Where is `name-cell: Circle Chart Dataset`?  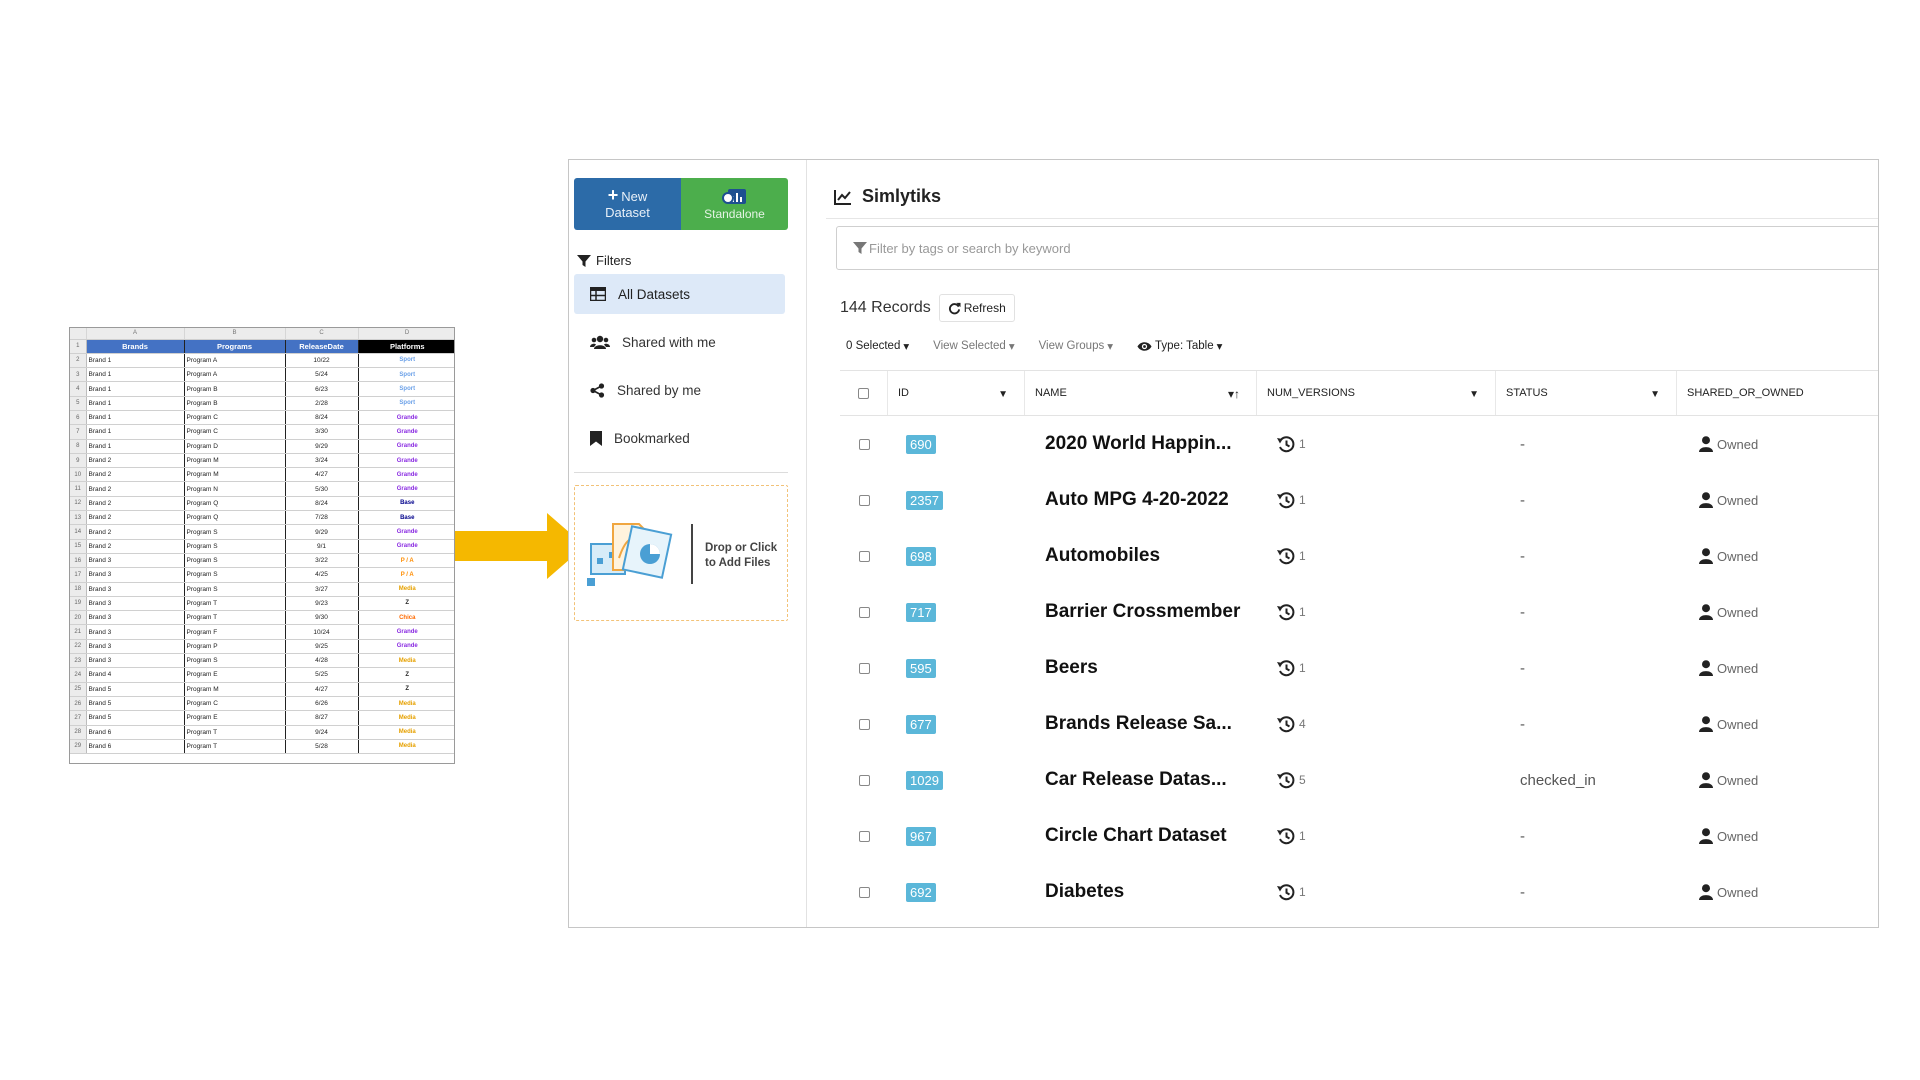
name-cell: Circle Chart Dataset is located at coordinates (1141, 836).